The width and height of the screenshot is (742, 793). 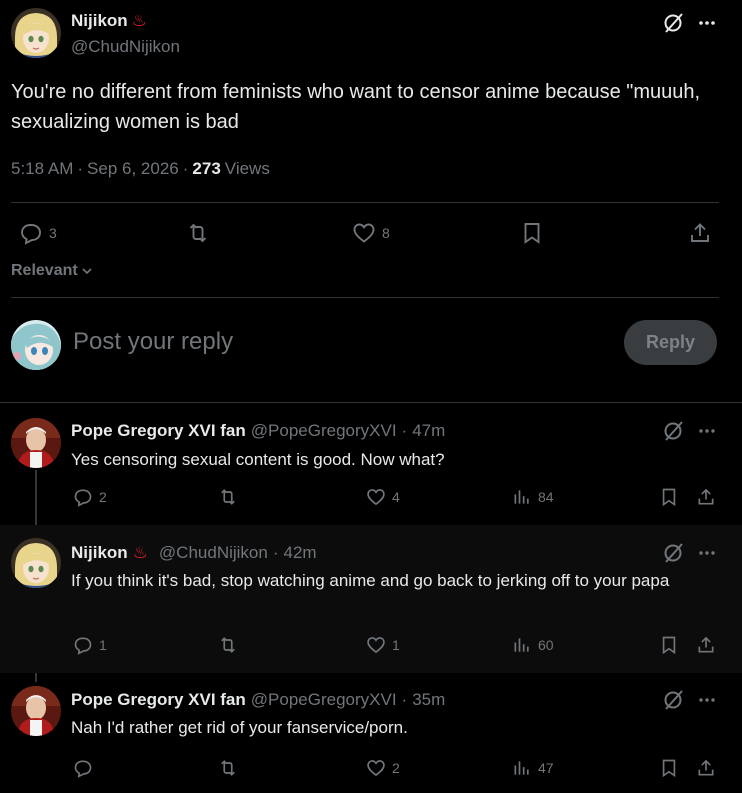 What do you see at coordinates (533, 768) in the screenshot?
I see `views-action: 47` at bounding box center [533, 768].